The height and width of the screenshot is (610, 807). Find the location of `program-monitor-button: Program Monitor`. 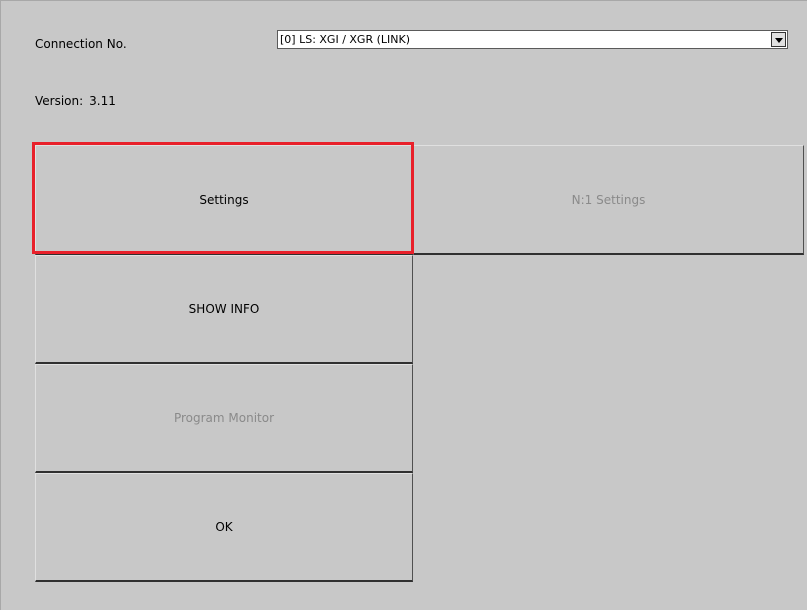

program-monitor-button: Program Monitor is located at coordinates (224, 418).